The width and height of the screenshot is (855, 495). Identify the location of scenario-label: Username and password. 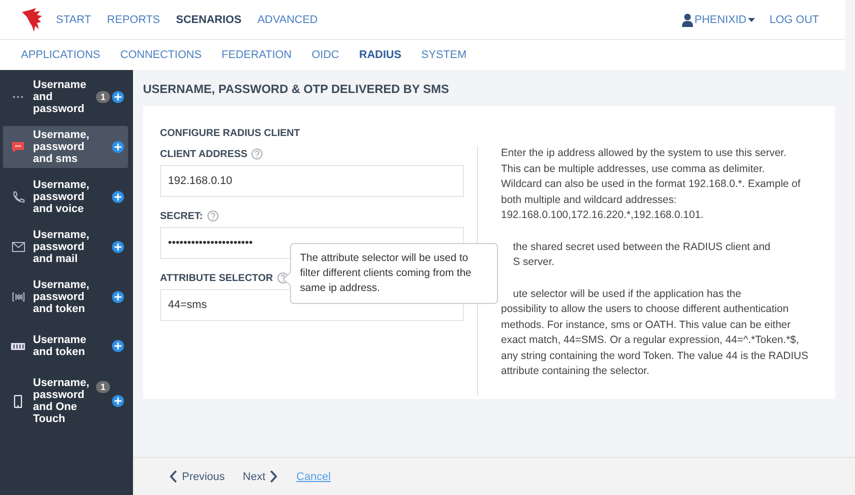
(60, 97).